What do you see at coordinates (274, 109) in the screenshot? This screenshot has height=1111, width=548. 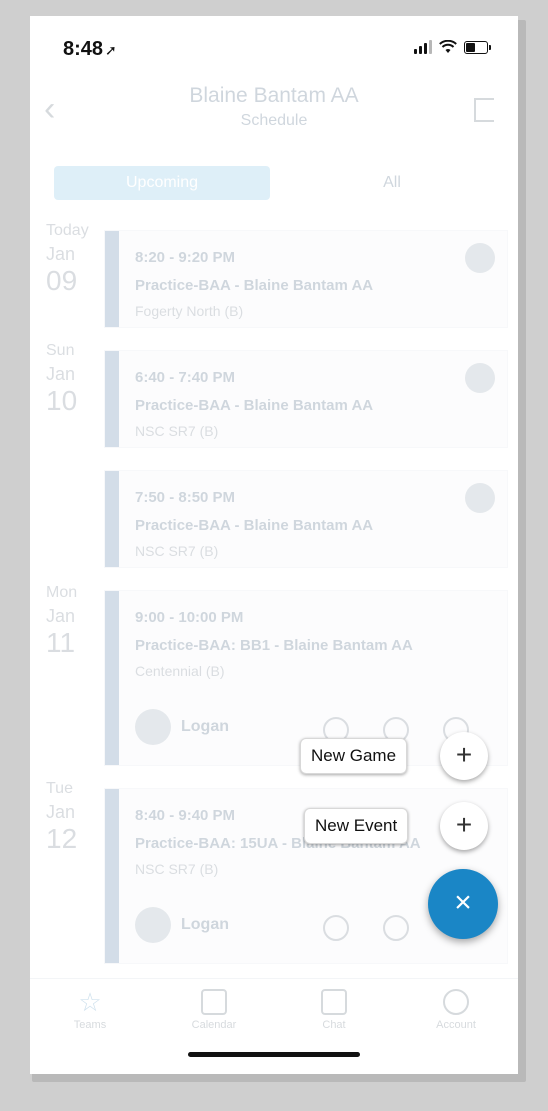 I see `nav-header: ‹ Blaine Bantam AA Schedule` at bounding box center [274, 109].